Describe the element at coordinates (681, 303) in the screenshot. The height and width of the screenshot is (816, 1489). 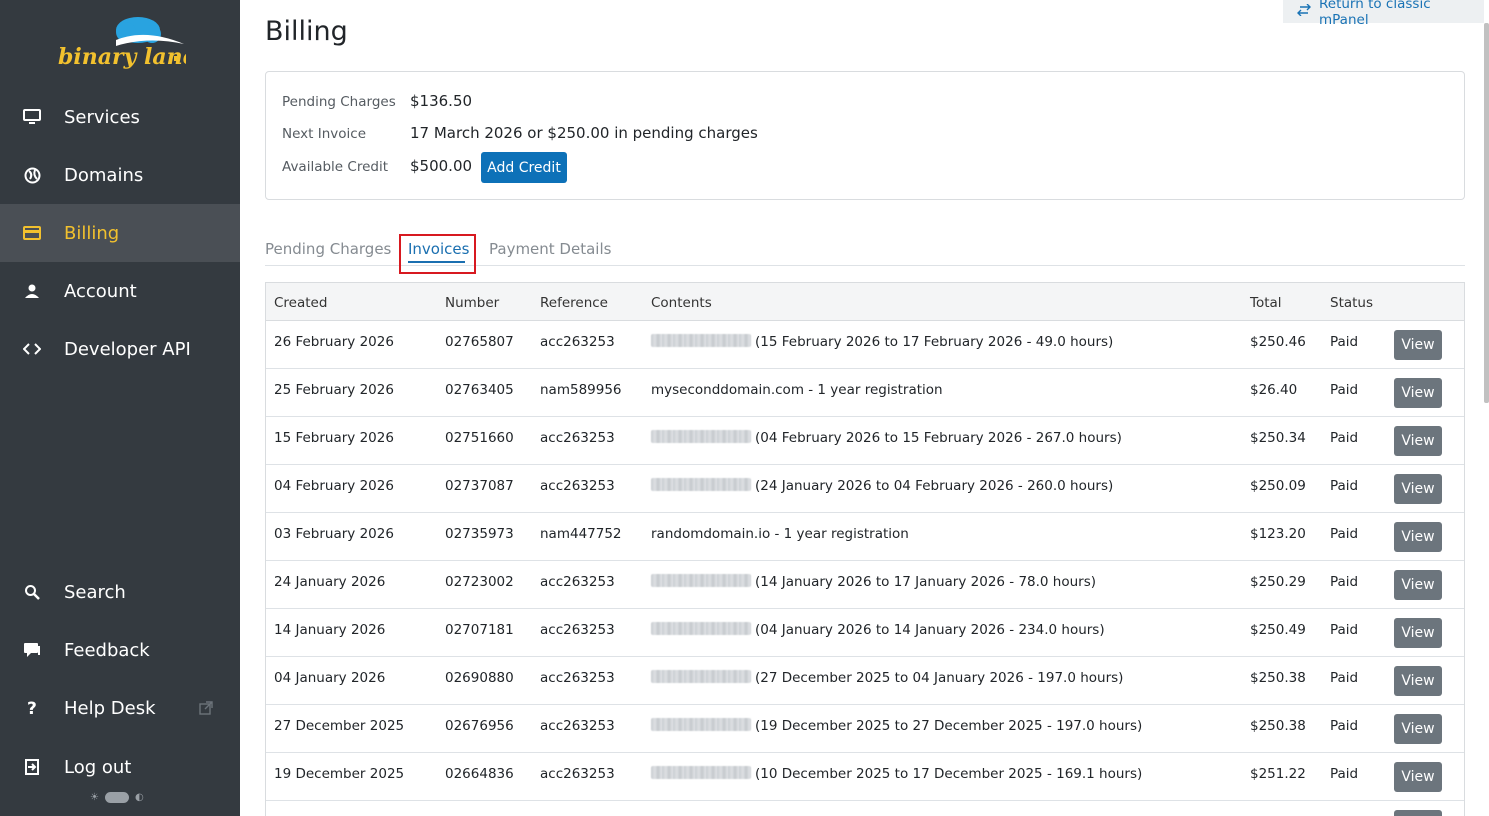
I see `col-contents: Contents` at that location.